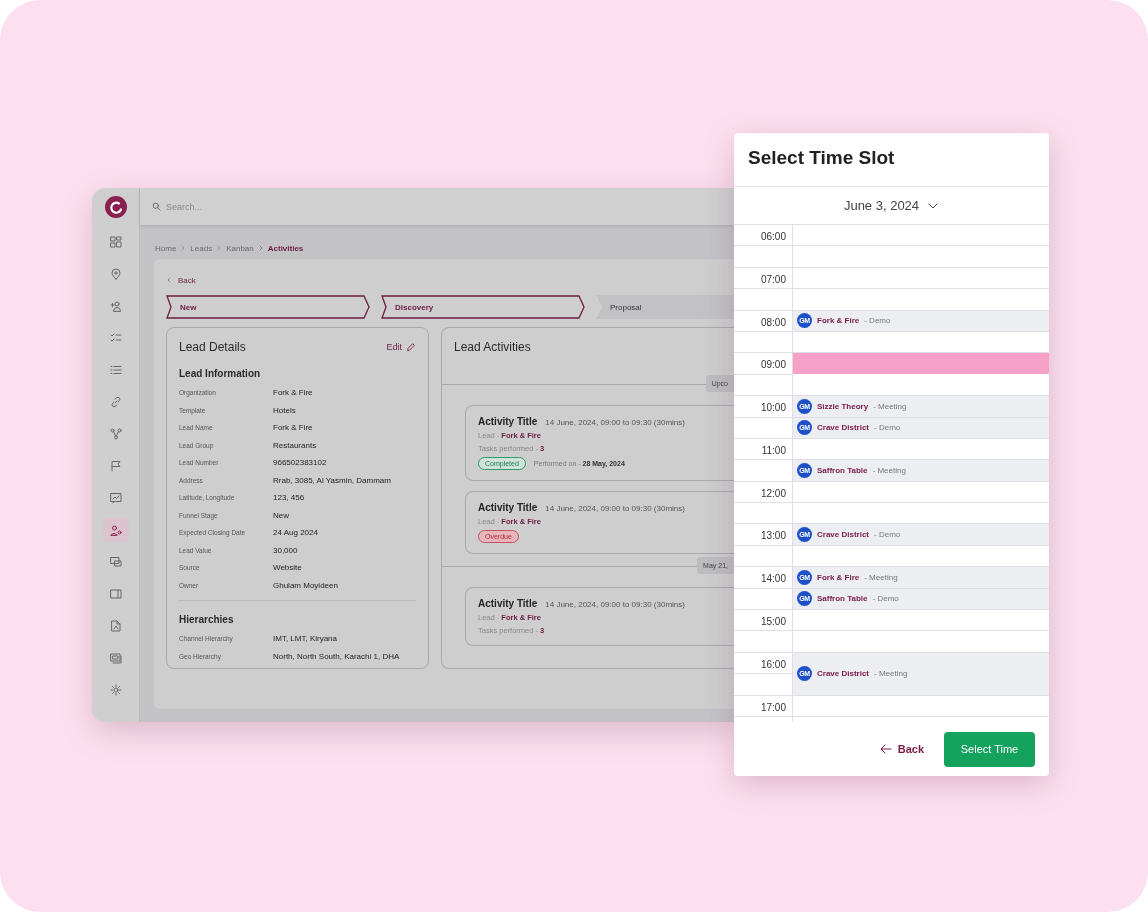 Image resolution: width=1148 pixels, height=912 pixels. What do you see at coordinates (281, 515) in the screenshot?
I see `field-value: New` at bounding box center [281, 515].